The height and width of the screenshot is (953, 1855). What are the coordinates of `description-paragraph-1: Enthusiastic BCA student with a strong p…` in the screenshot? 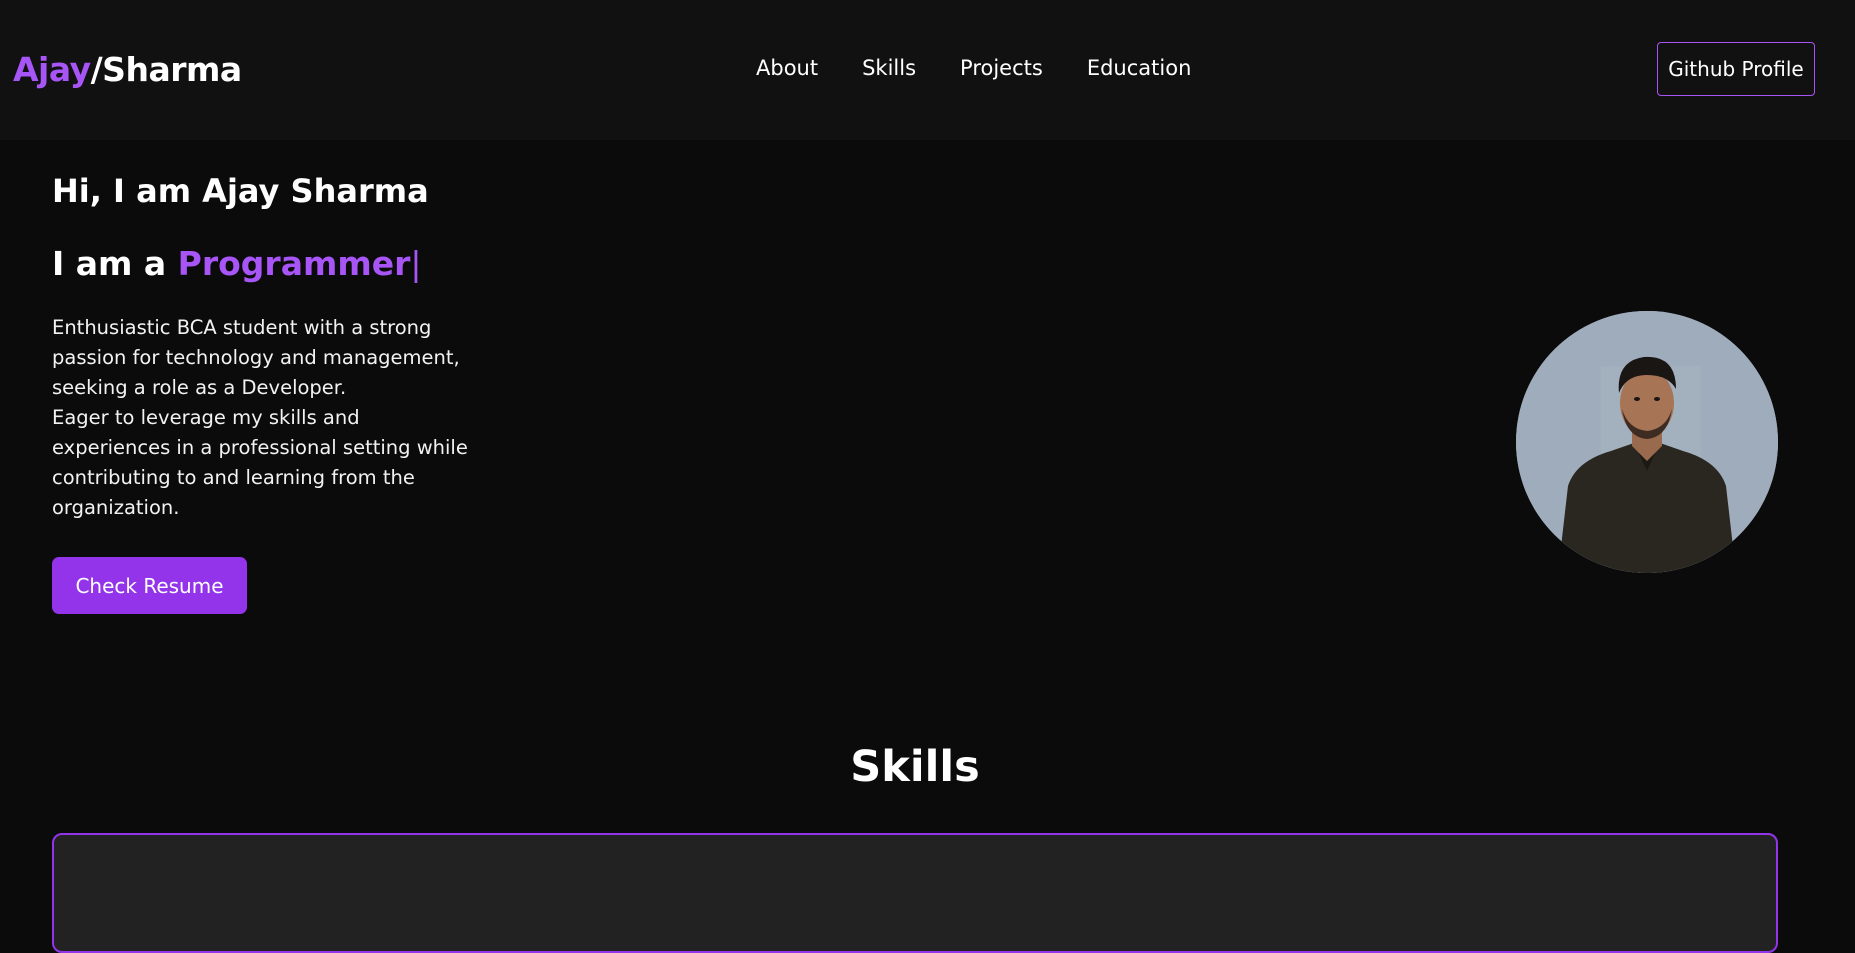 It's located at (256, 357).